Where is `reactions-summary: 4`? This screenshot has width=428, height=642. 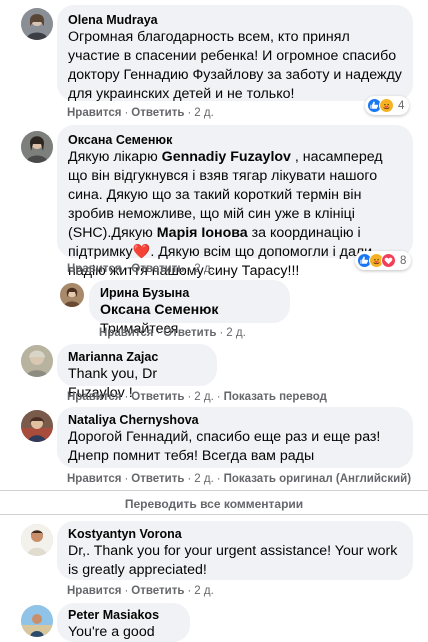 reactions-summary: 4 is located at coordinates (387, 105).